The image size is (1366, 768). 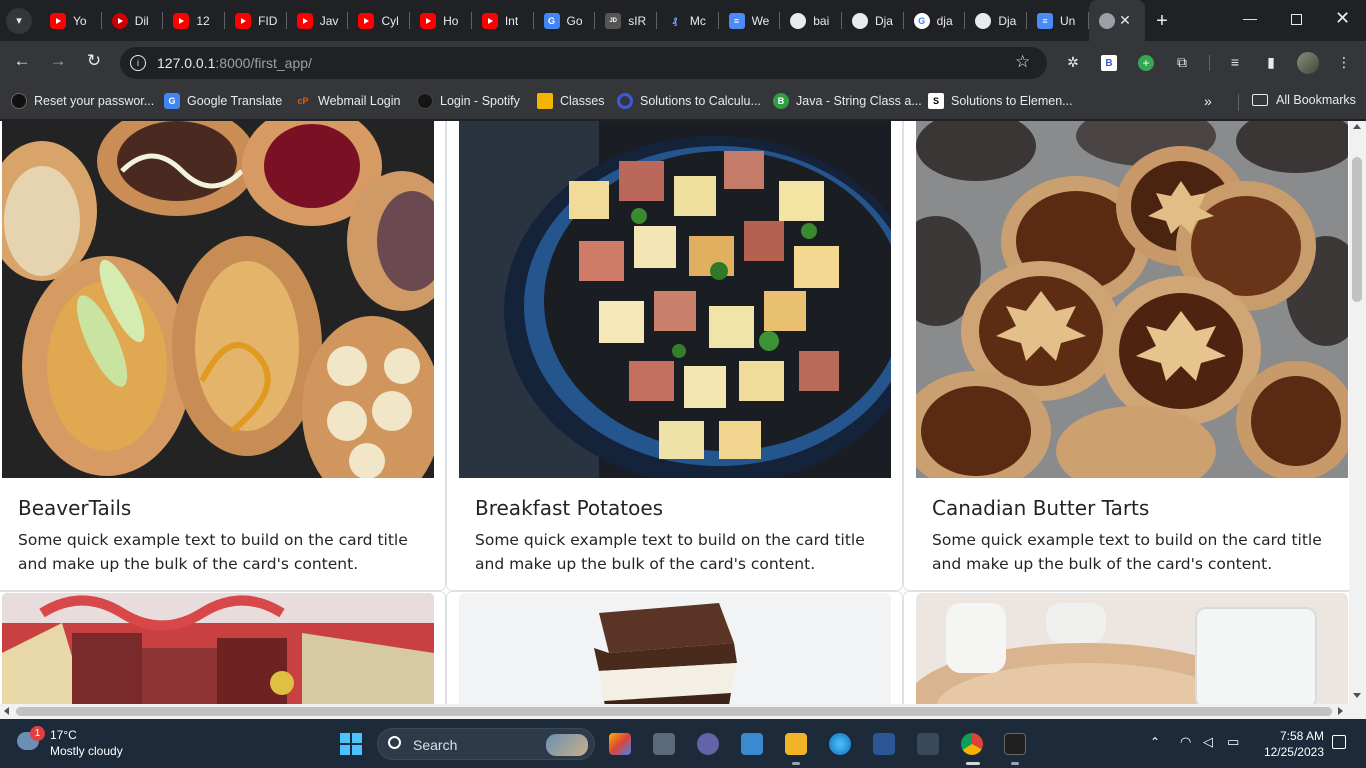 I want to click on tab: 12, so click(x=194, y=20).